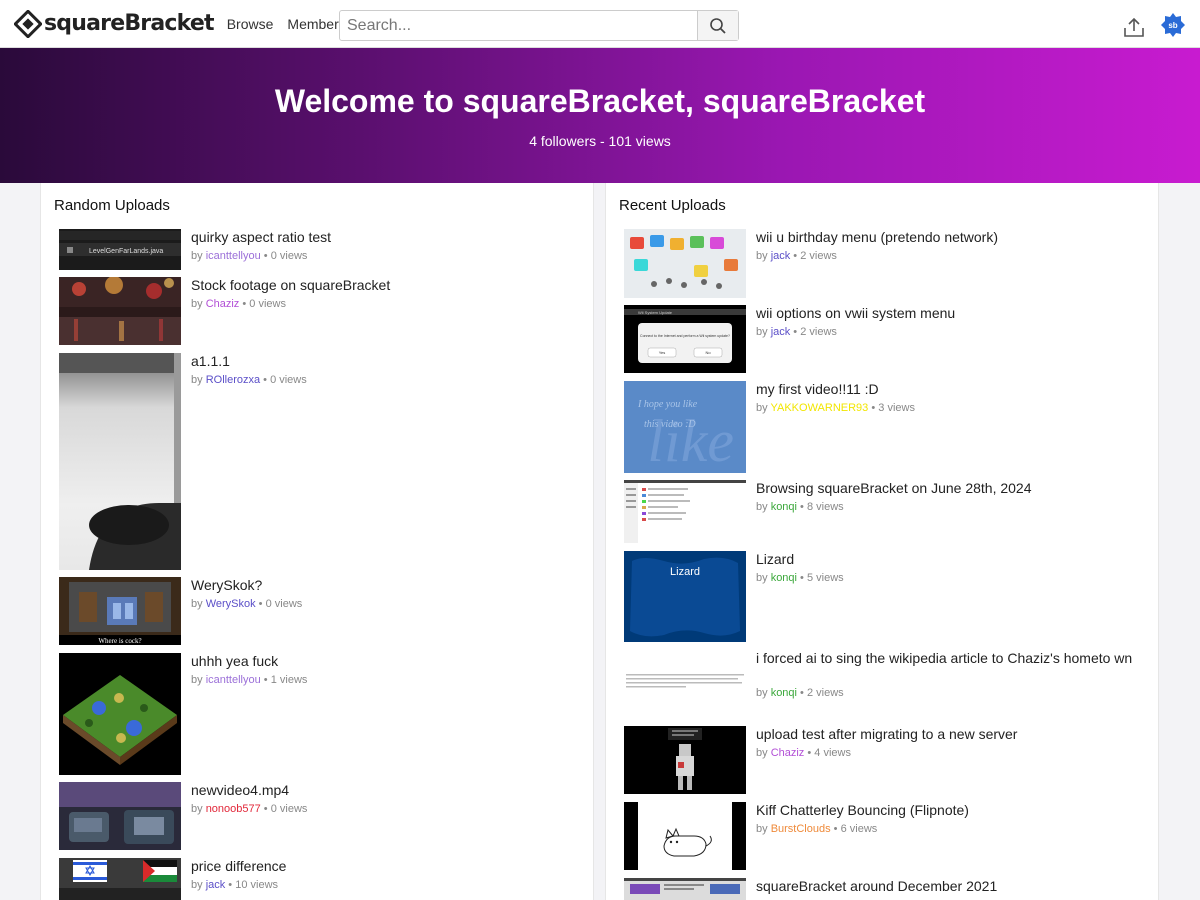 The height and width of the screenshot is (900, 1200). I want to click on video-meta: by jack • 2 views, so click(796, 256).